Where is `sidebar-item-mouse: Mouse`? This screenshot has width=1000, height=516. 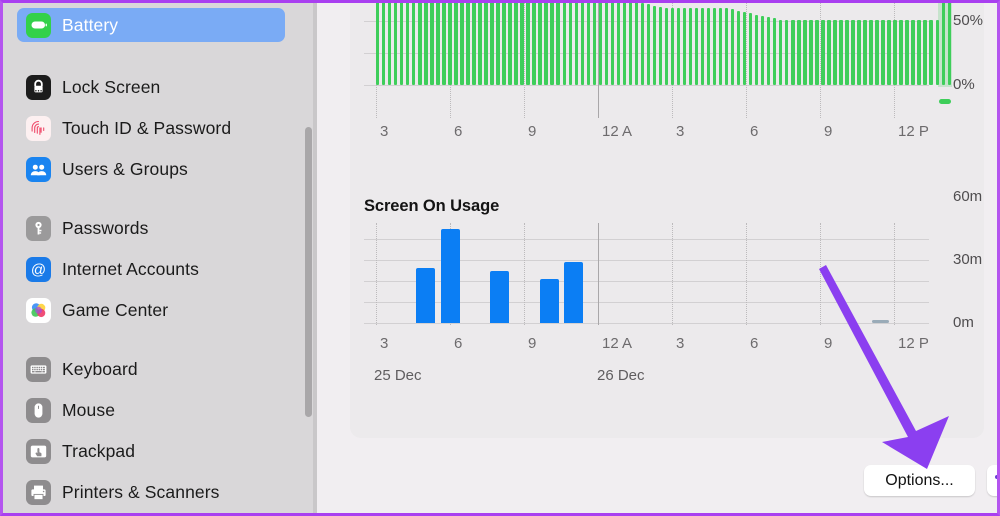
sidebar-item-mouse: Mouse is located at coordinates (151, 410).